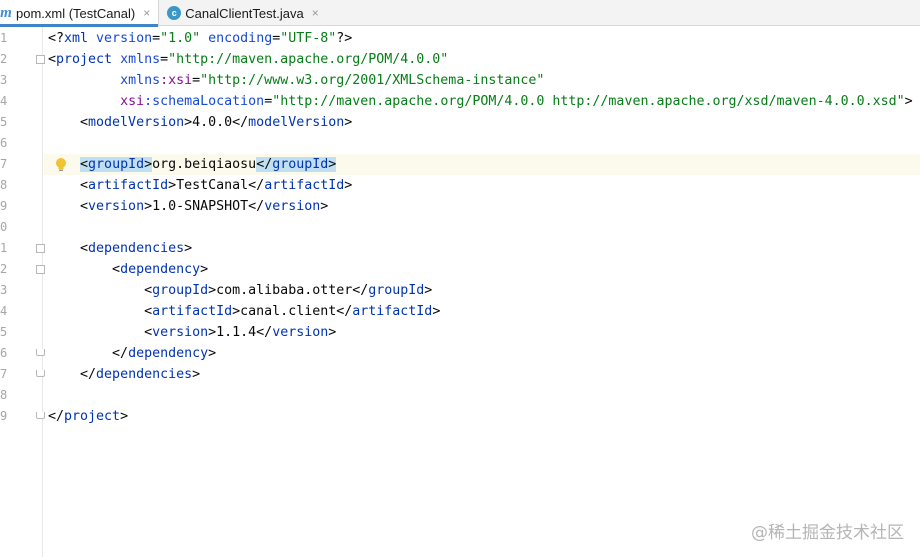 Image resolution: width=920 pixels, height=557 pixels. Describe the element at coordinates (200, 38) in the screenshot. I see `code-text: <?xml version="1.0" encoding="UTF-8"?>` at that location.